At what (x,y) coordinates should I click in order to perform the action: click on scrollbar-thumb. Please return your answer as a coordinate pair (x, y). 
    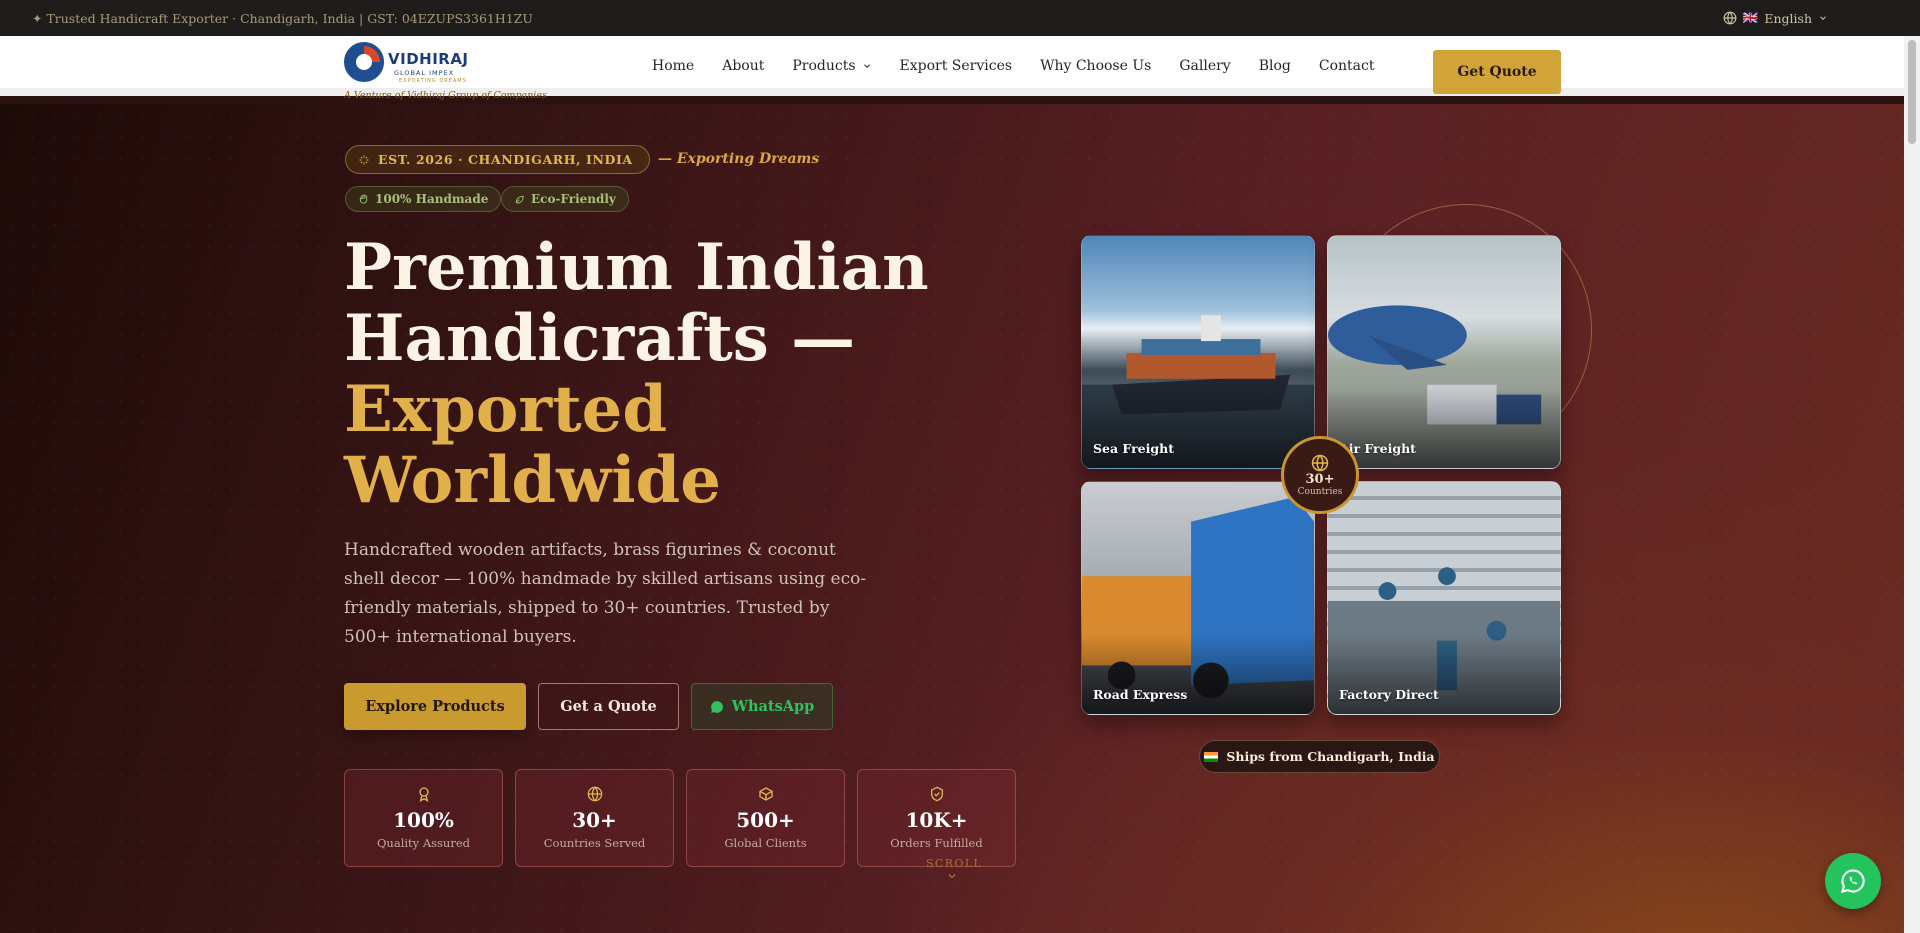
    Looking at the image, I should click on (1912, 92).